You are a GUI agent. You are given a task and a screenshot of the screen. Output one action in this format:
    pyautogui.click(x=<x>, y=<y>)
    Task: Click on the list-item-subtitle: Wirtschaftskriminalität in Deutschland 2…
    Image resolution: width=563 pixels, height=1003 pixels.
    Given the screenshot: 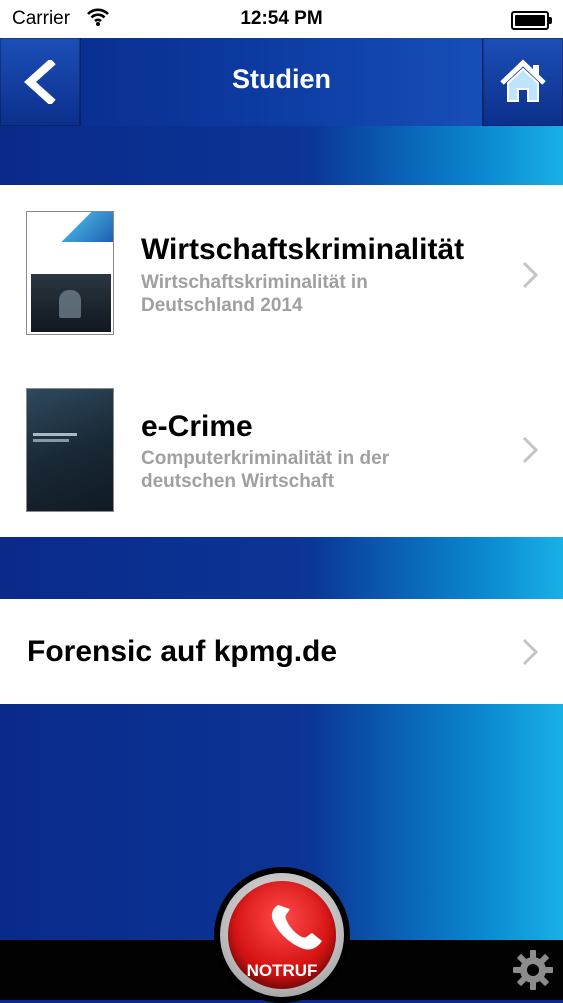 What is the action you would take?
    pyautogui.click(x=254, y=294)
    